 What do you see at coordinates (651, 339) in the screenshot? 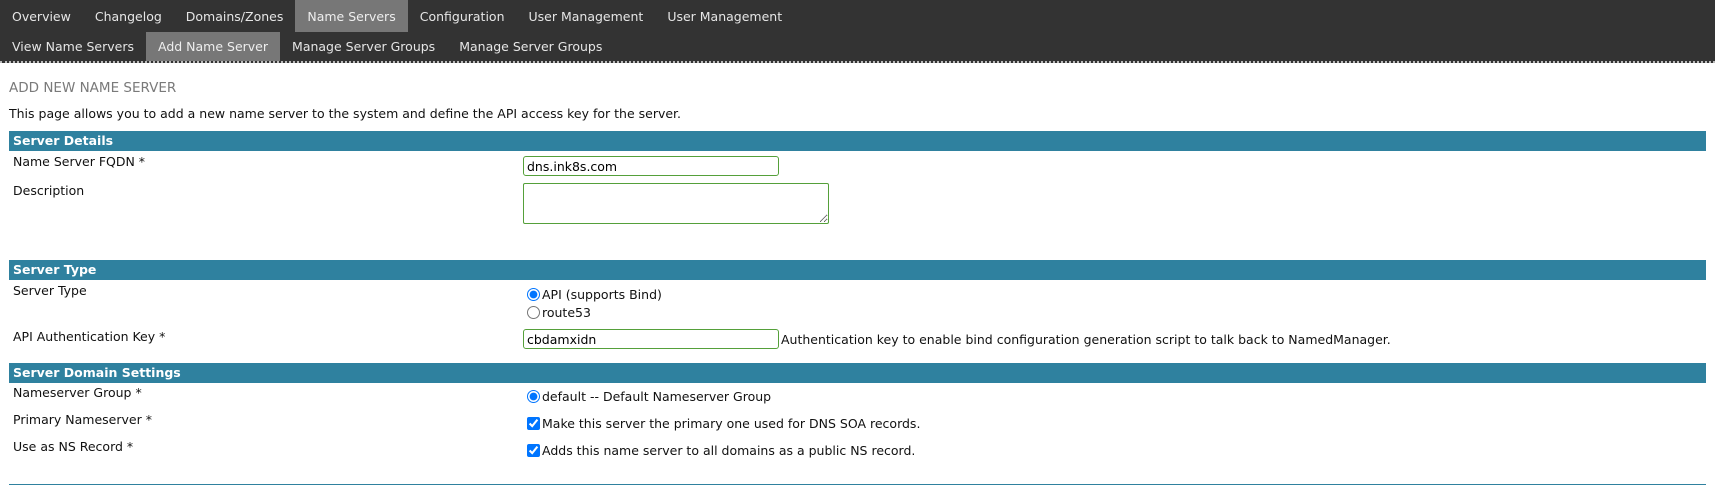
I see `api-key-input` at bounding box center [651, 339].